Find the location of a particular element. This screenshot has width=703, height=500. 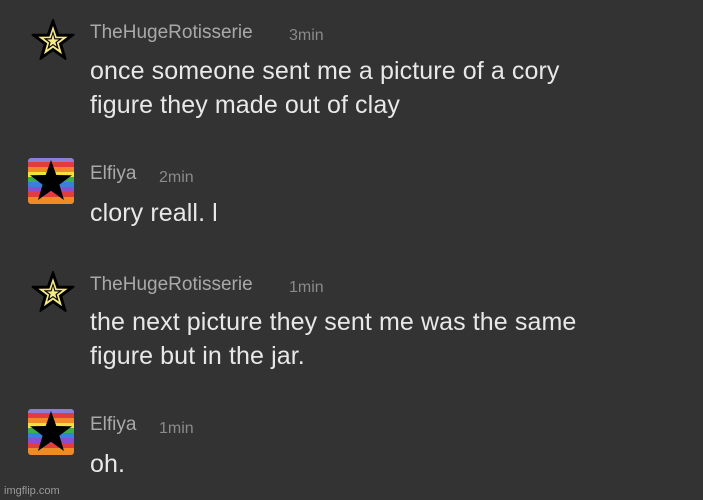

message-text-line: oh. is located at coordinates (108, 464).